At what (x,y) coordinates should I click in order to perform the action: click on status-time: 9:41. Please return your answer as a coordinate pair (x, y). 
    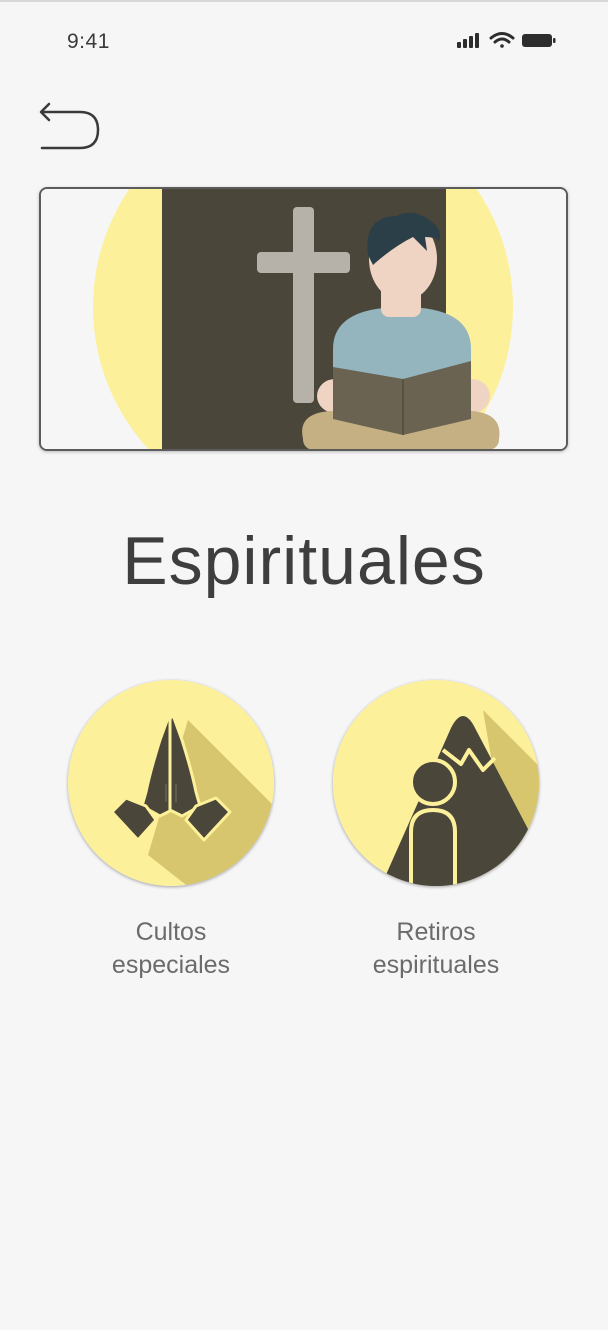
    Looking at the image, I should click on (88, 41).